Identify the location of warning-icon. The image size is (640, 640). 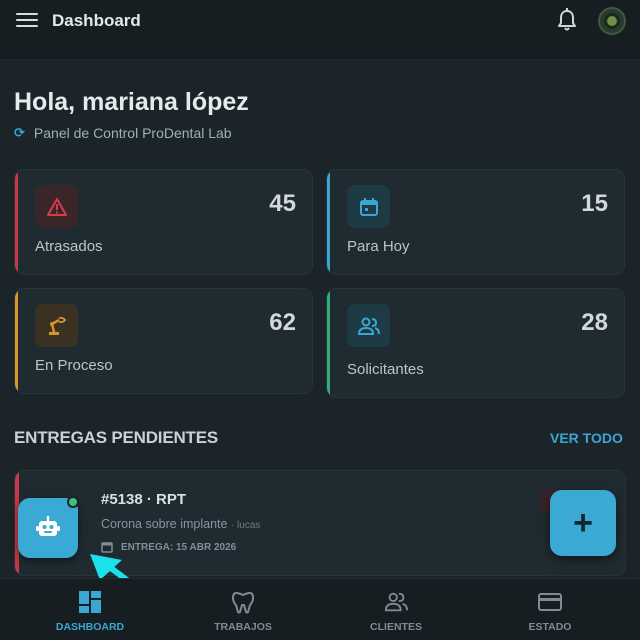
(56, 206).